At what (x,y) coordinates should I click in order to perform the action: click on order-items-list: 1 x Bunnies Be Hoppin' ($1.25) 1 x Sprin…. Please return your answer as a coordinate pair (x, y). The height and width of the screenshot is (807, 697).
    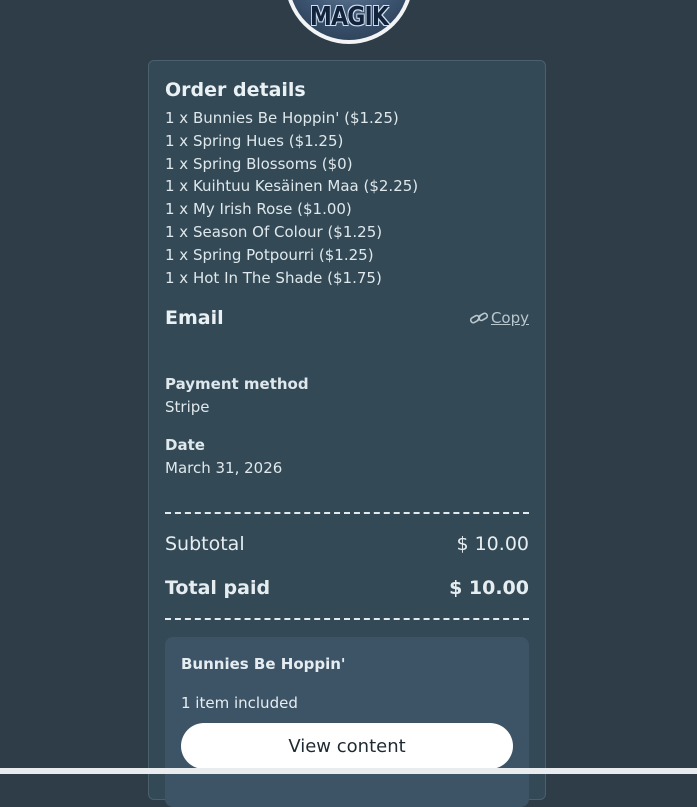
    Looking at the image, I should click on (291, 198).